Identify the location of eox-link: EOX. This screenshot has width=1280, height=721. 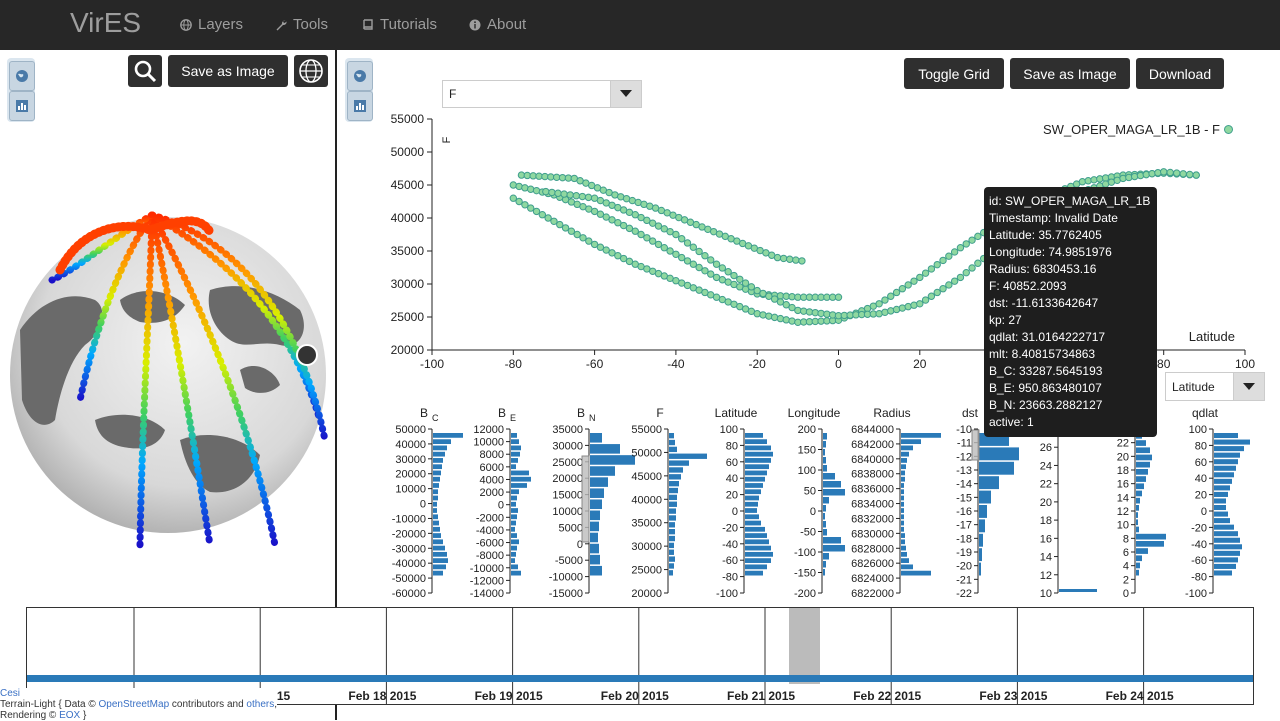
(69, 715).